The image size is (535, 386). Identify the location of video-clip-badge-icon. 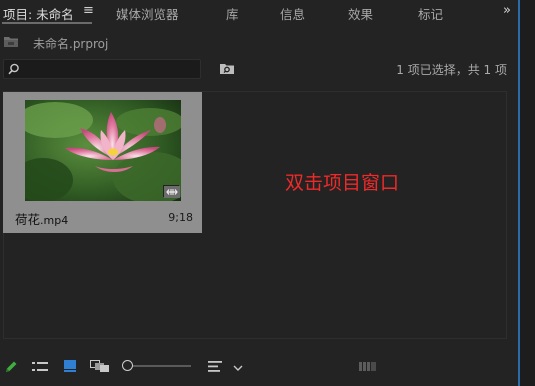
(171, 191).